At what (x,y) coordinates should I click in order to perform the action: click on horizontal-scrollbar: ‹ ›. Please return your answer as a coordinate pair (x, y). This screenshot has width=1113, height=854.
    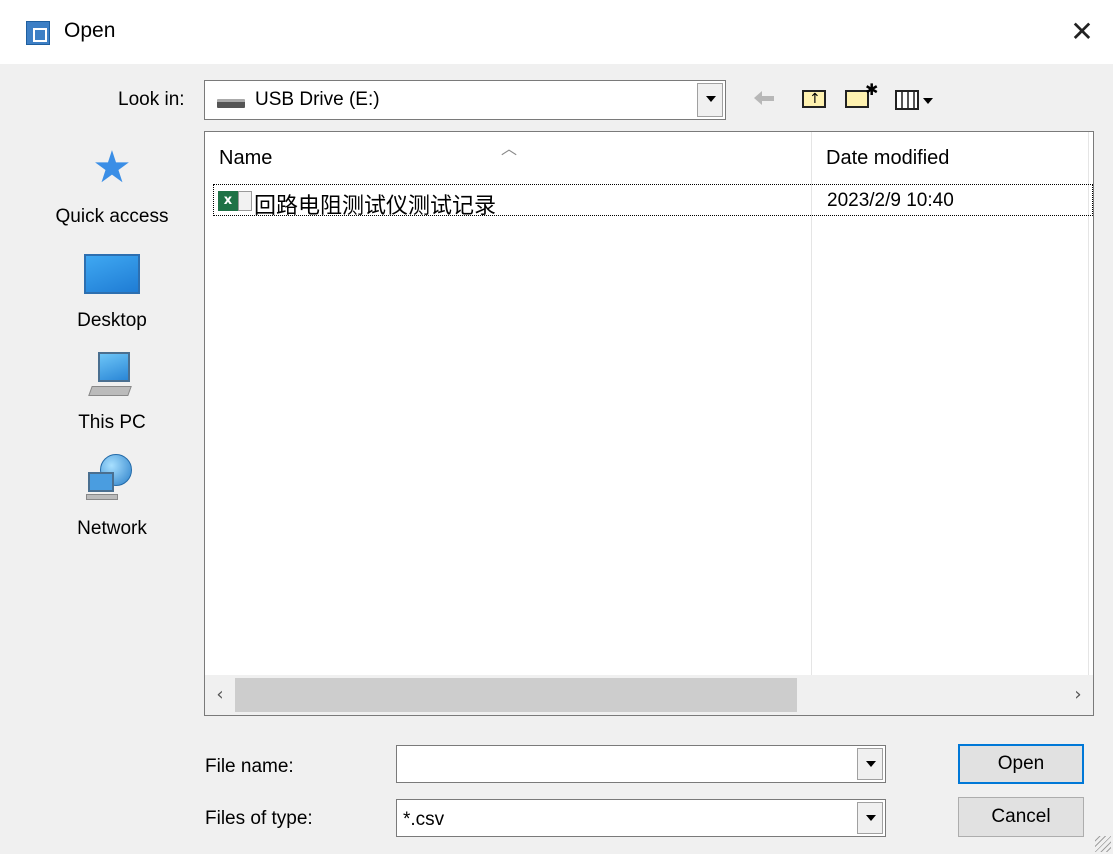
    Looking at the image, I should click on (649, 695).